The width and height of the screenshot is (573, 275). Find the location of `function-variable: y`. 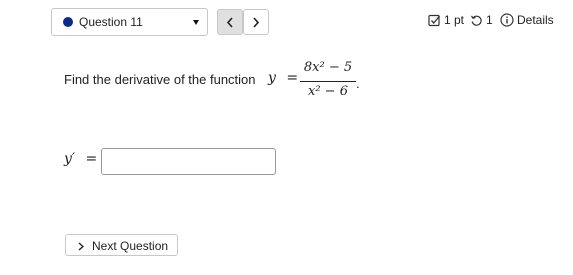

function-variable: y is located at coordinates (272, 78).